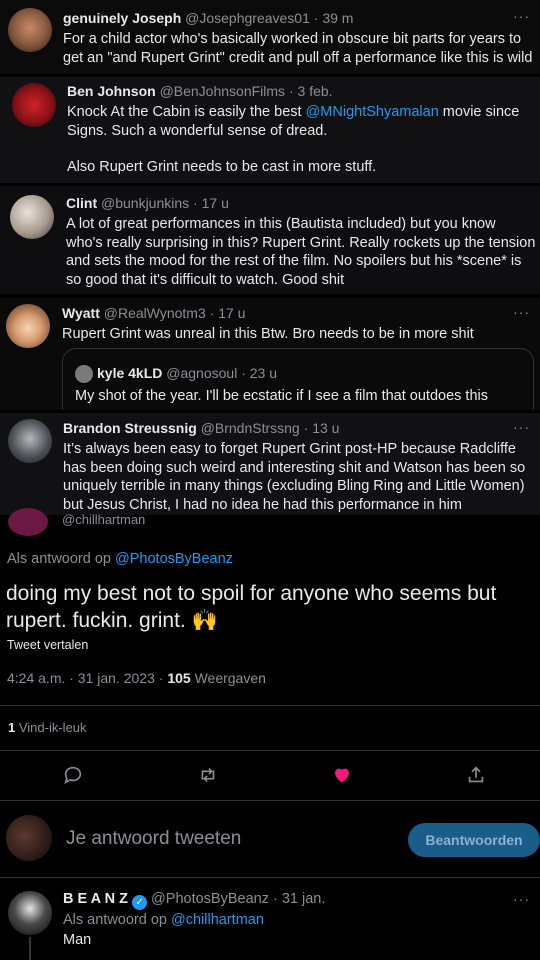 This screenshot has height=960, width=540. I want to click on views-count: 105, so click(179, 678).